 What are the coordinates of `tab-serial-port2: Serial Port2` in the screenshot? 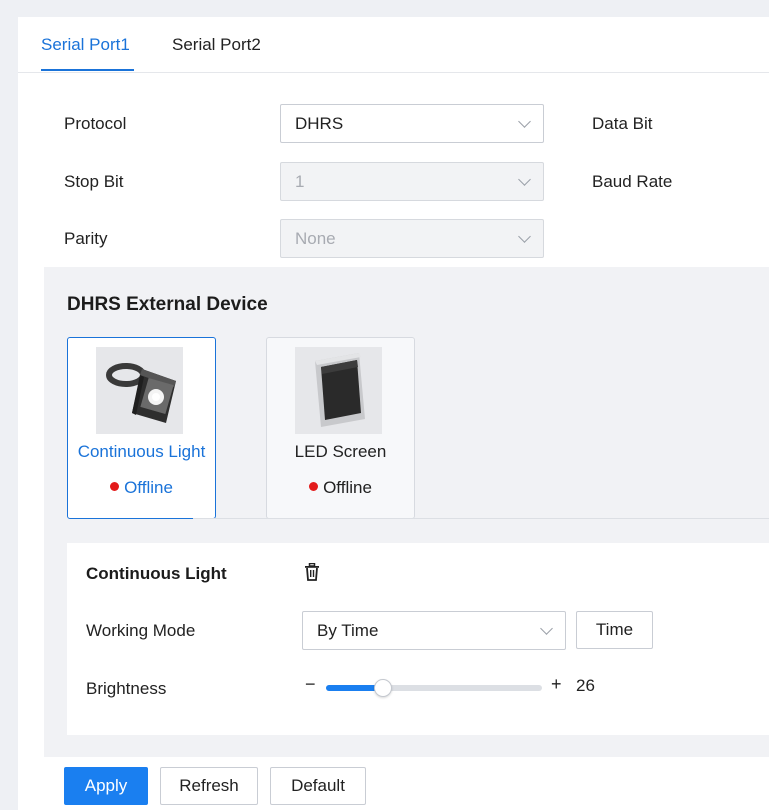 It's located at (216, 45).